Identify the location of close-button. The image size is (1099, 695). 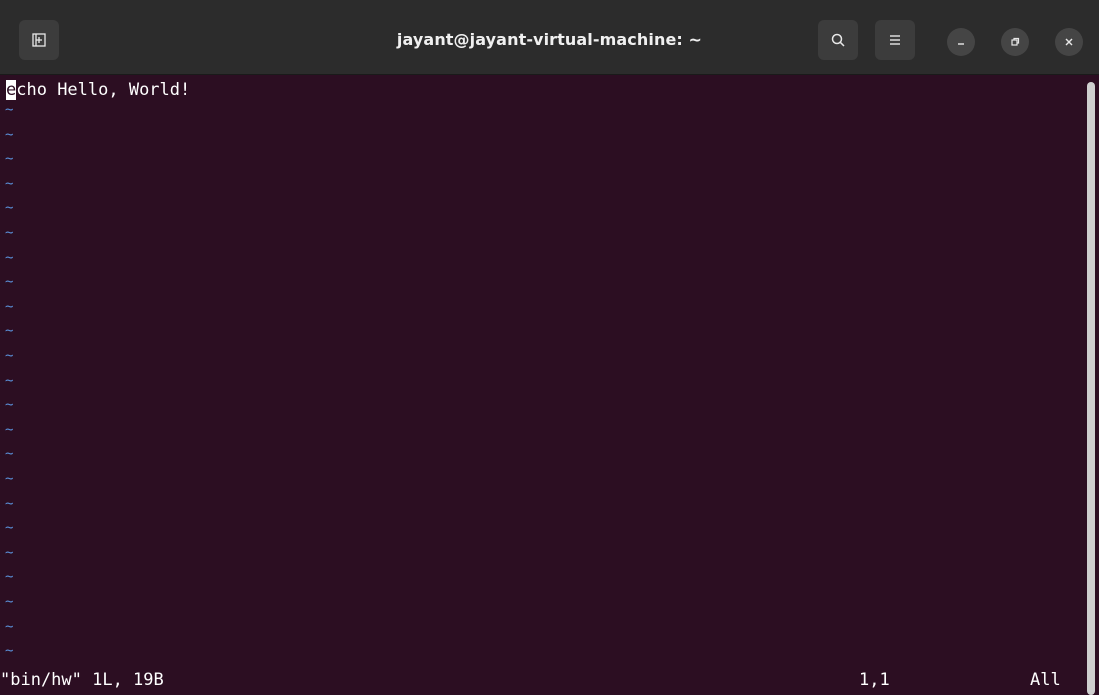
(1069, 42).